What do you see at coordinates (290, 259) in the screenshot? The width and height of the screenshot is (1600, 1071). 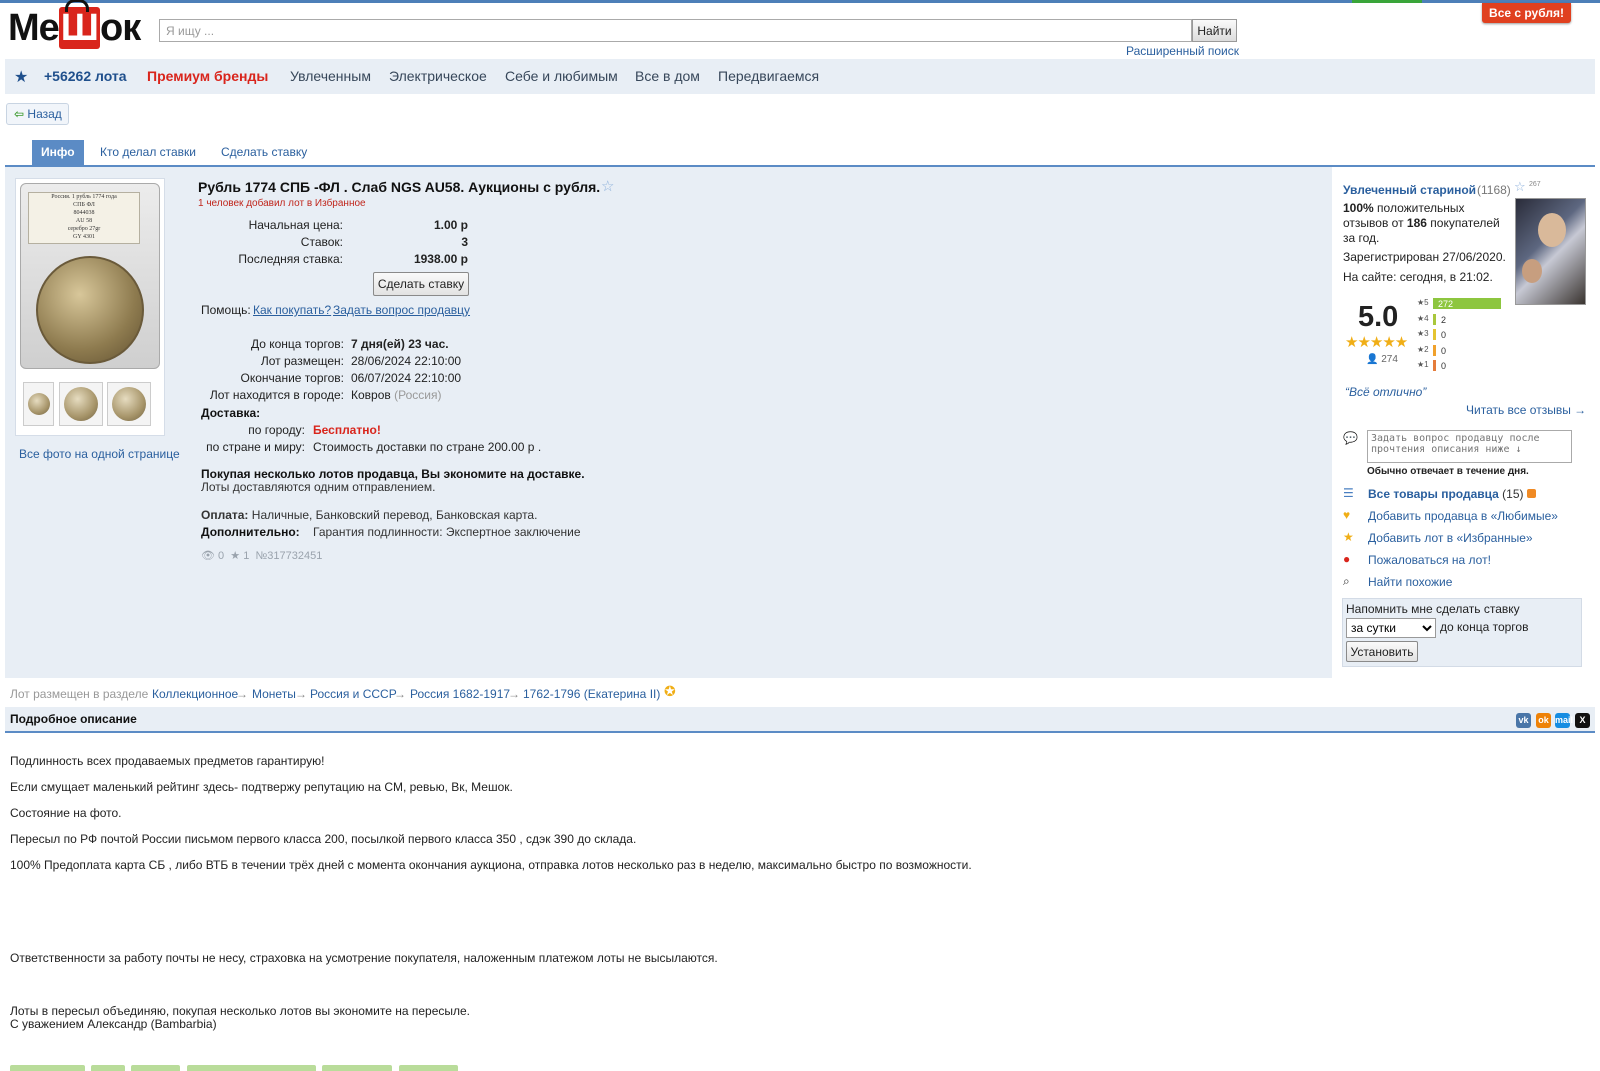 I see `last-bid-label: Последняя ставка:` at bounding box center [290, 259].